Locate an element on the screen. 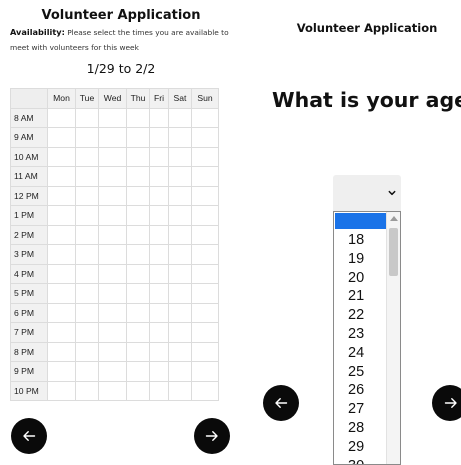  back-button-secondary is located at coordinates (281, 403).